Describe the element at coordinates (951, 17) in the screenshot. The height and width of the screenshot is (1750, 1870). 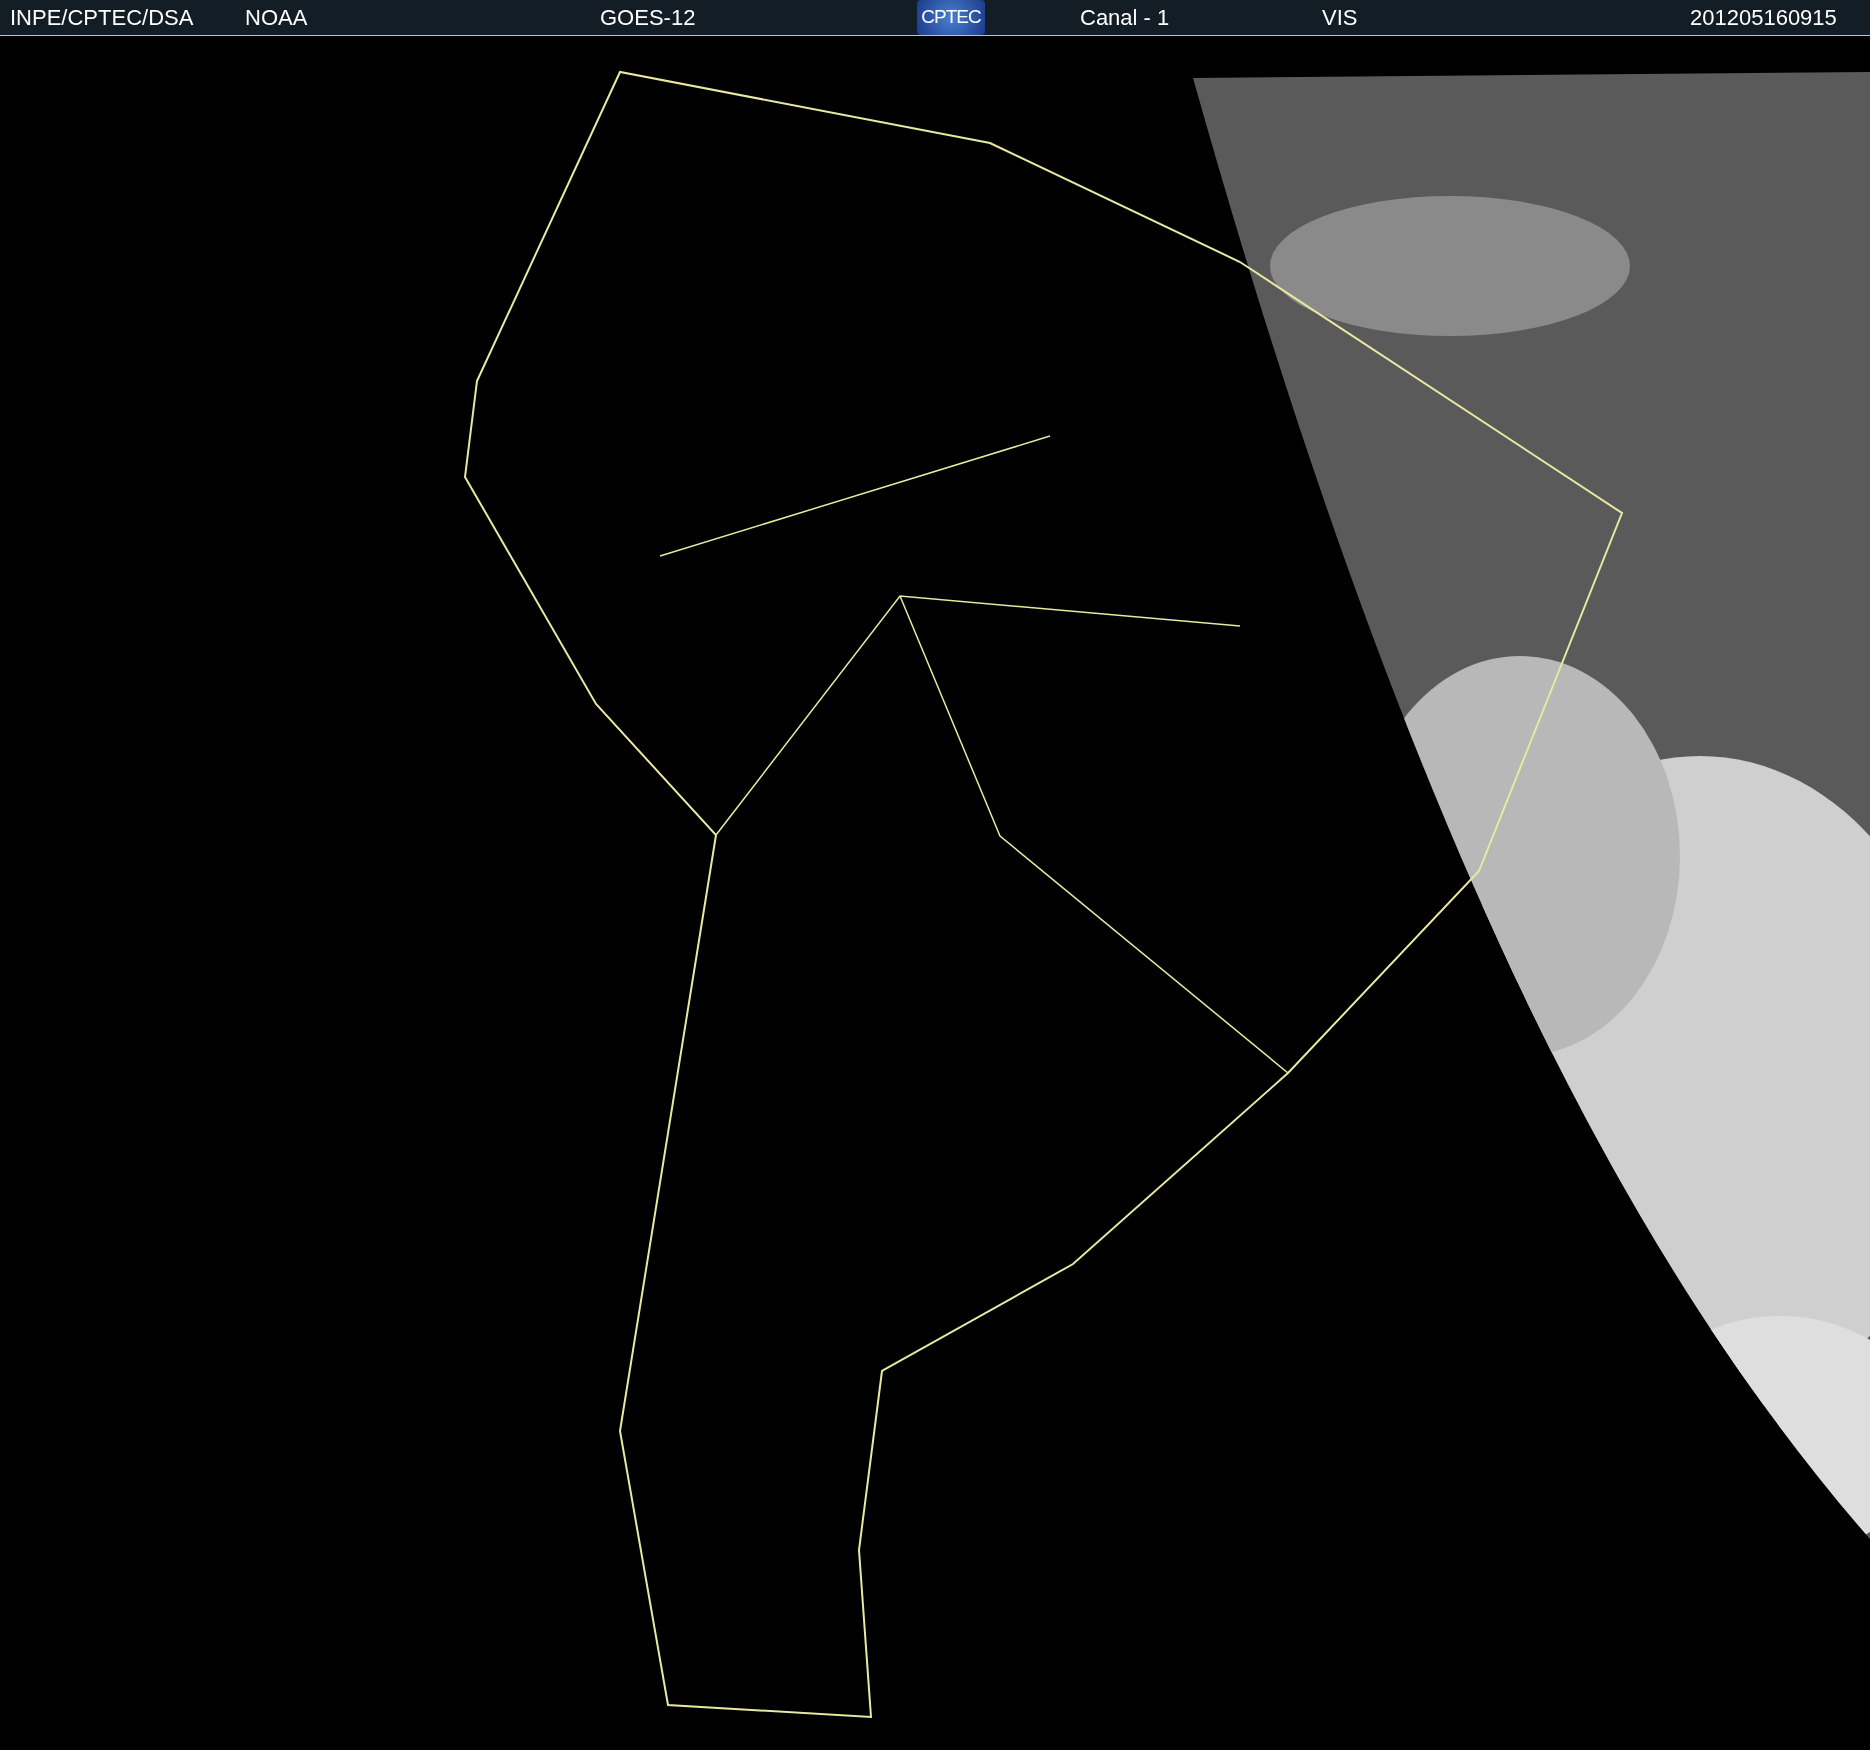
I see `logo: CPTEC` at that location.